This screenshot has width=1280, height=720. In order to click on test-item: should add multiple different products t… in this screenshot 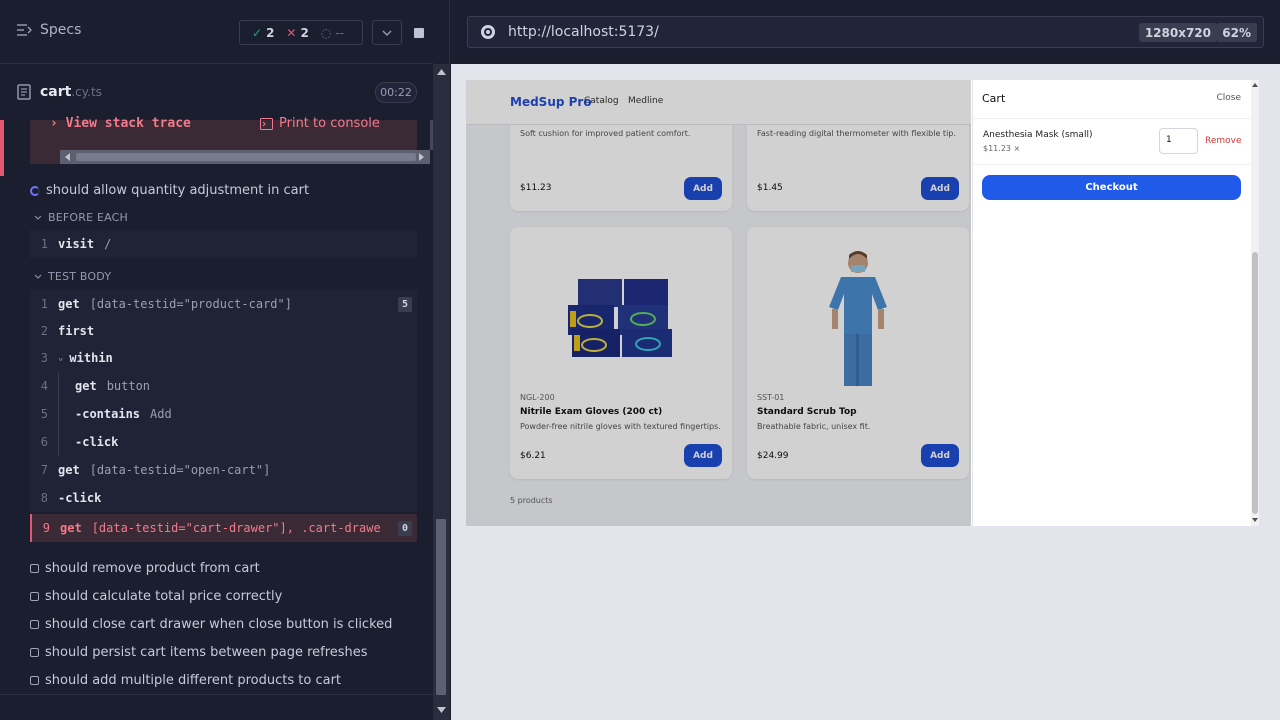, I will do `click(185, 680)`.